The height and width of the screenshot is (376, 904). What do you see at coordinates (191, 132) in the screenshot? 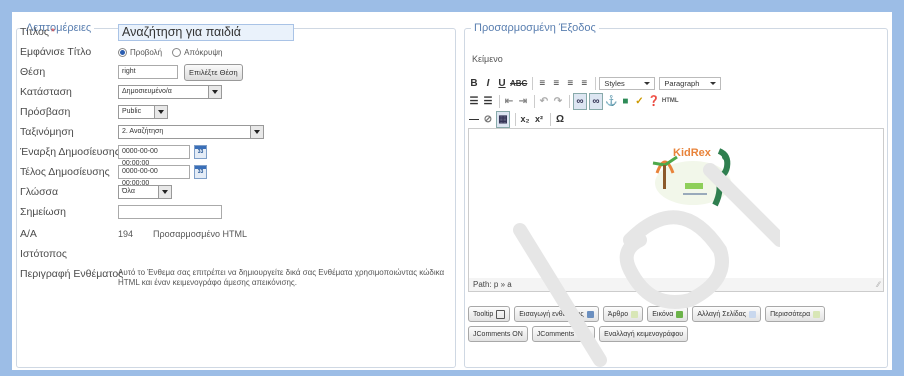
I see `ordering-select: 2. Αναζήτηση` at bounding box center [191, 132].